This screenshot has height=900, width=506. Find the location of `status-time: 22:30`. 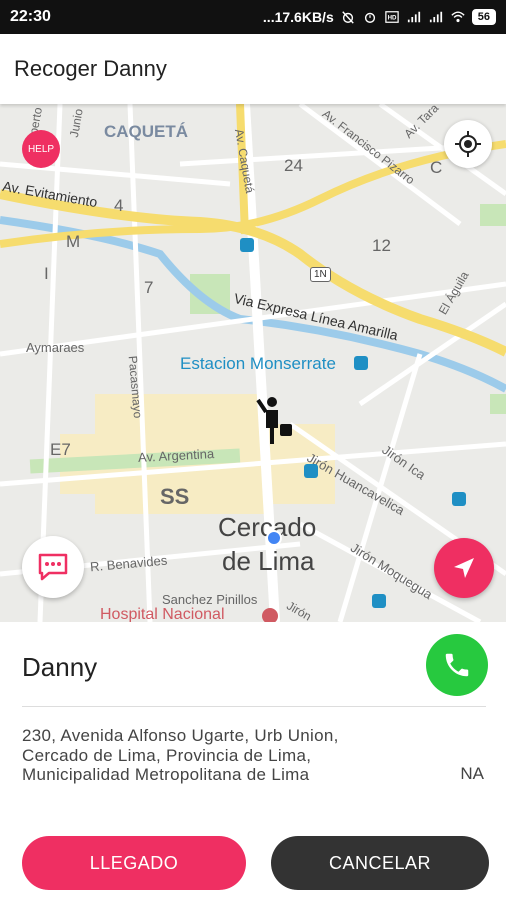

status-time: 22:30 is located at coordinates (30, 16).